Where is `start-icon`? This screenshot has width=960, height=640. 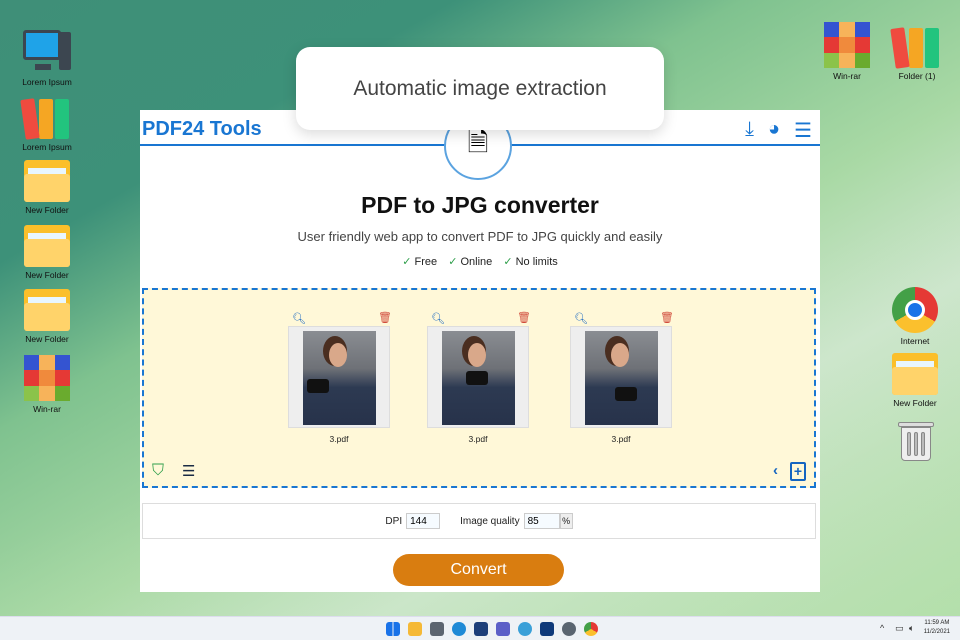 start-icon is located at coordinates (393, 629).